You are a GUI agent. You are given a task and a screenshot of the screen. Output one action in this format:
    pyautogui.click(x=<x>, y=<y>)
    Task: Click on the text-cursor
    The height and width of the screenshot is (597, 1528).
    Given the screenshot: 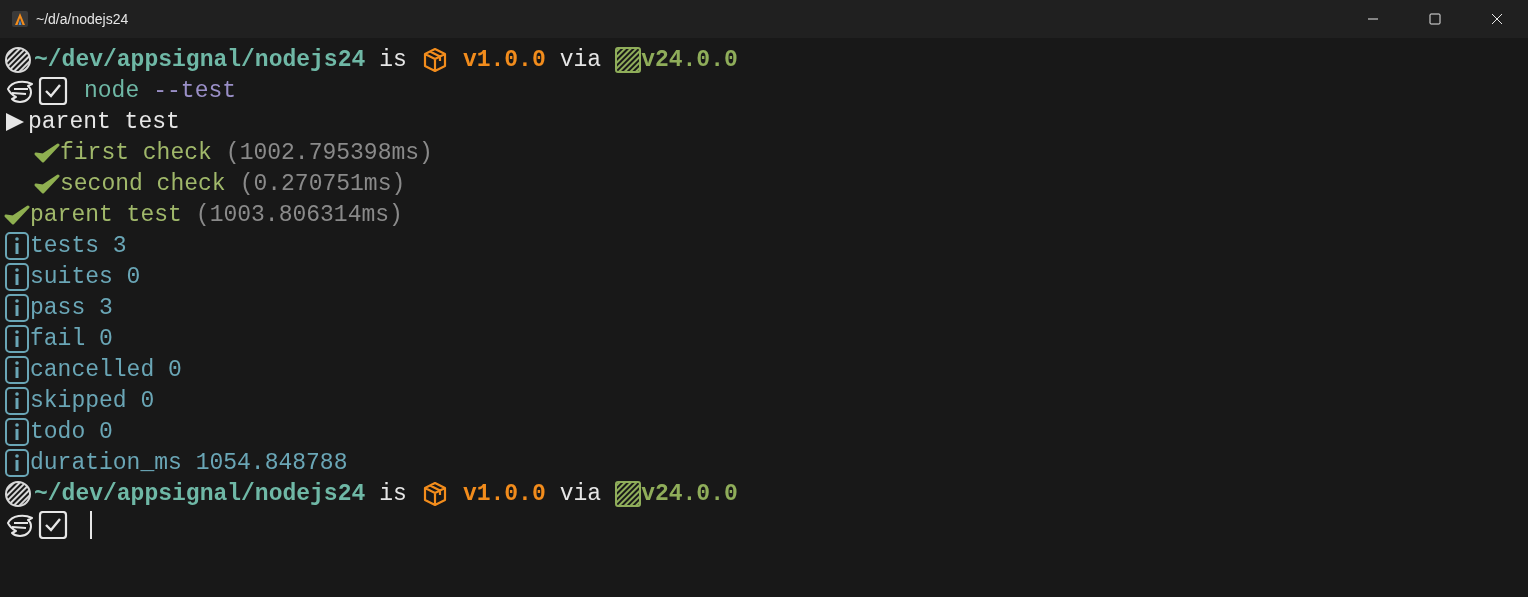 What is the action you would take?
    pyautogui.click(x=91, y=524)
    